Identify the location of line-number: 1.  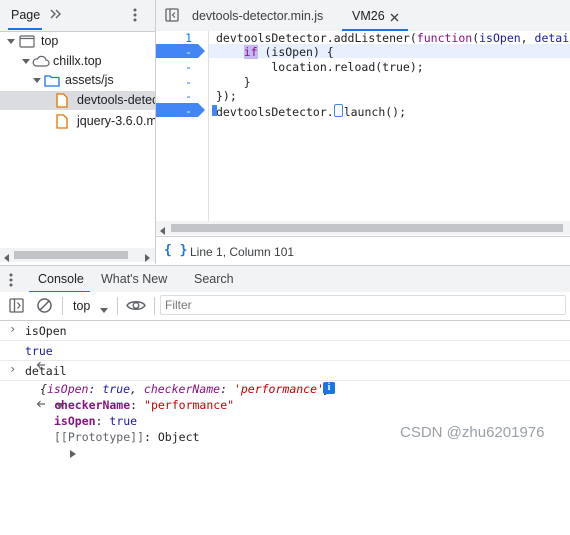
(174, 38).